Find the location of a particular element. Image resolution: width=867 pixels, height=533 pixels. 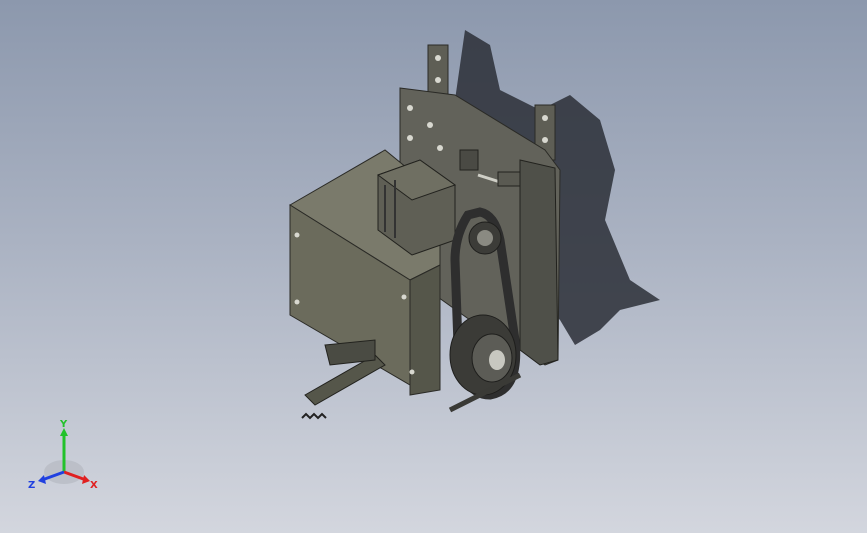

z-axis-arrow is located at coordinates (42, 479).